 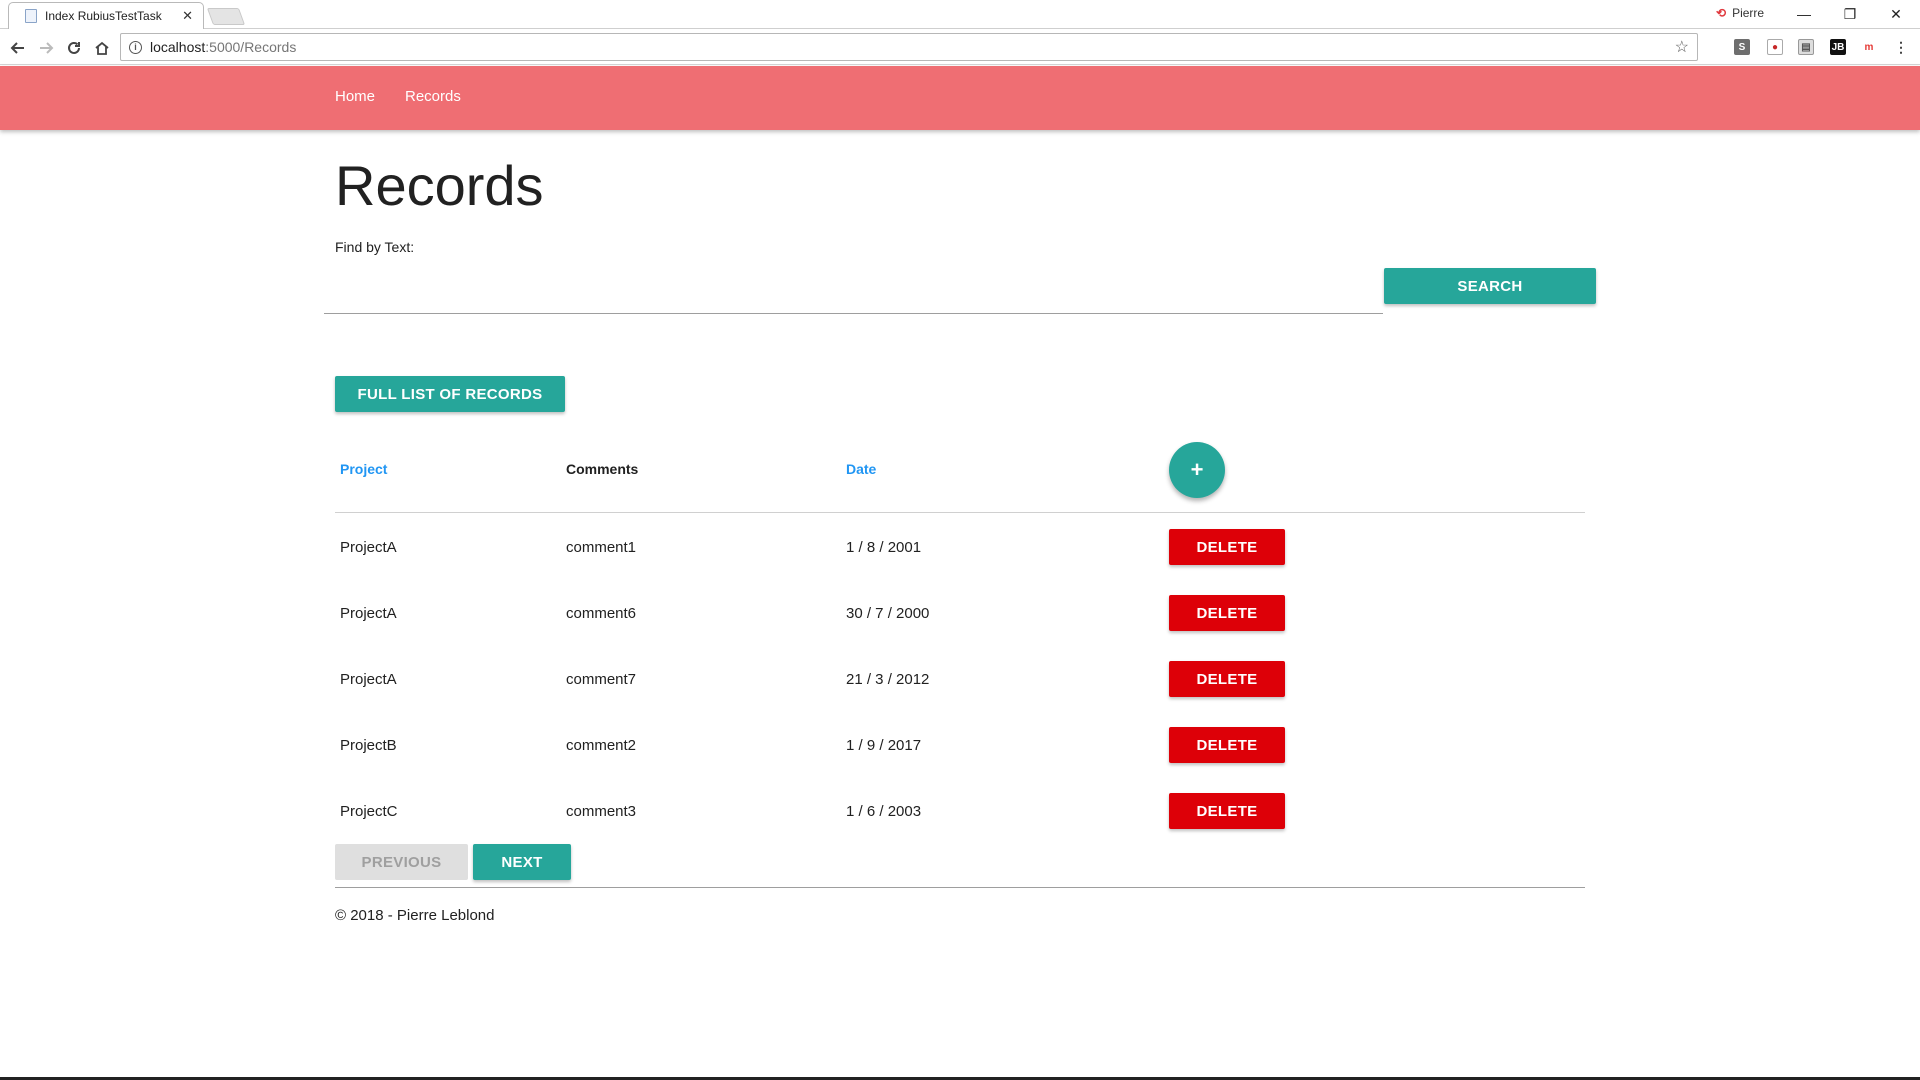 I want to click on column-header-date: Date, so click(x=861, y=469).